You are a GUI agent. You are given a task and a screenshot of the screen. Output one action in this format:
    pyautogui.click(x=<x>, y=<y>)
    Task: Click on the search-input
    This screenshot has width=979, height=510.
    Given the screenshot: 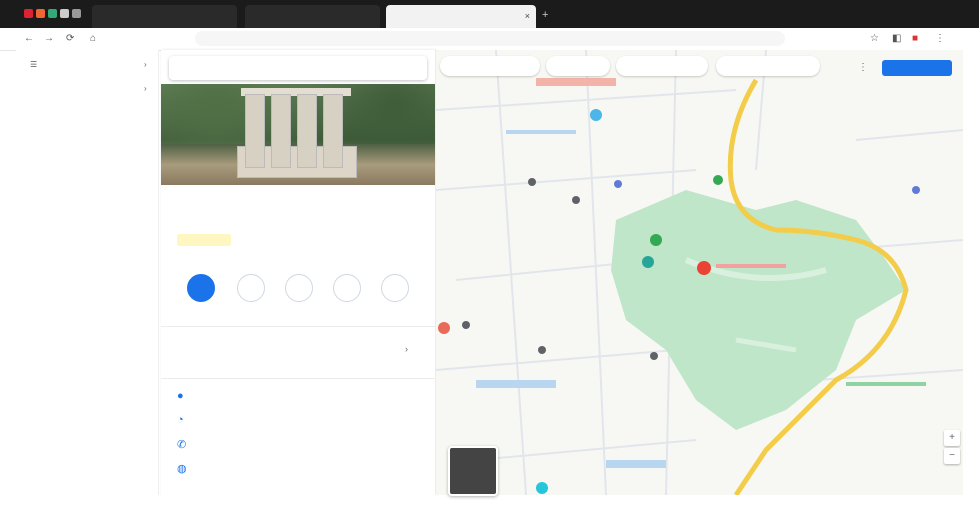 What is the action you would take?
    pyautogui.click(x=298, y=68)
    